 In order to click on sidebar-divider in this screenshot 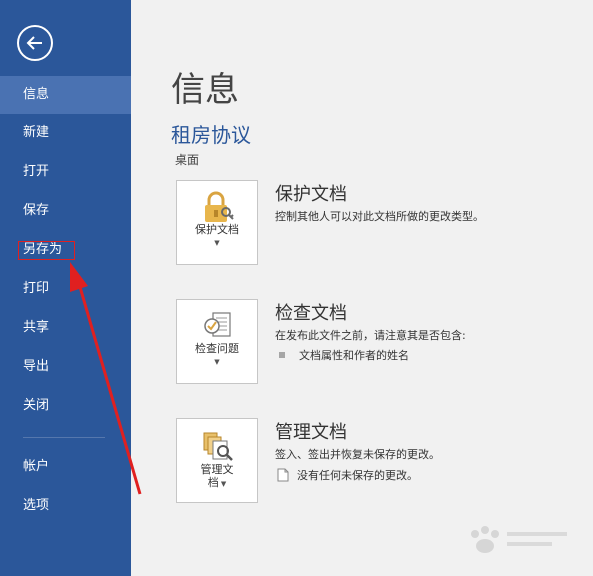, I will do `click(64, 437)`.